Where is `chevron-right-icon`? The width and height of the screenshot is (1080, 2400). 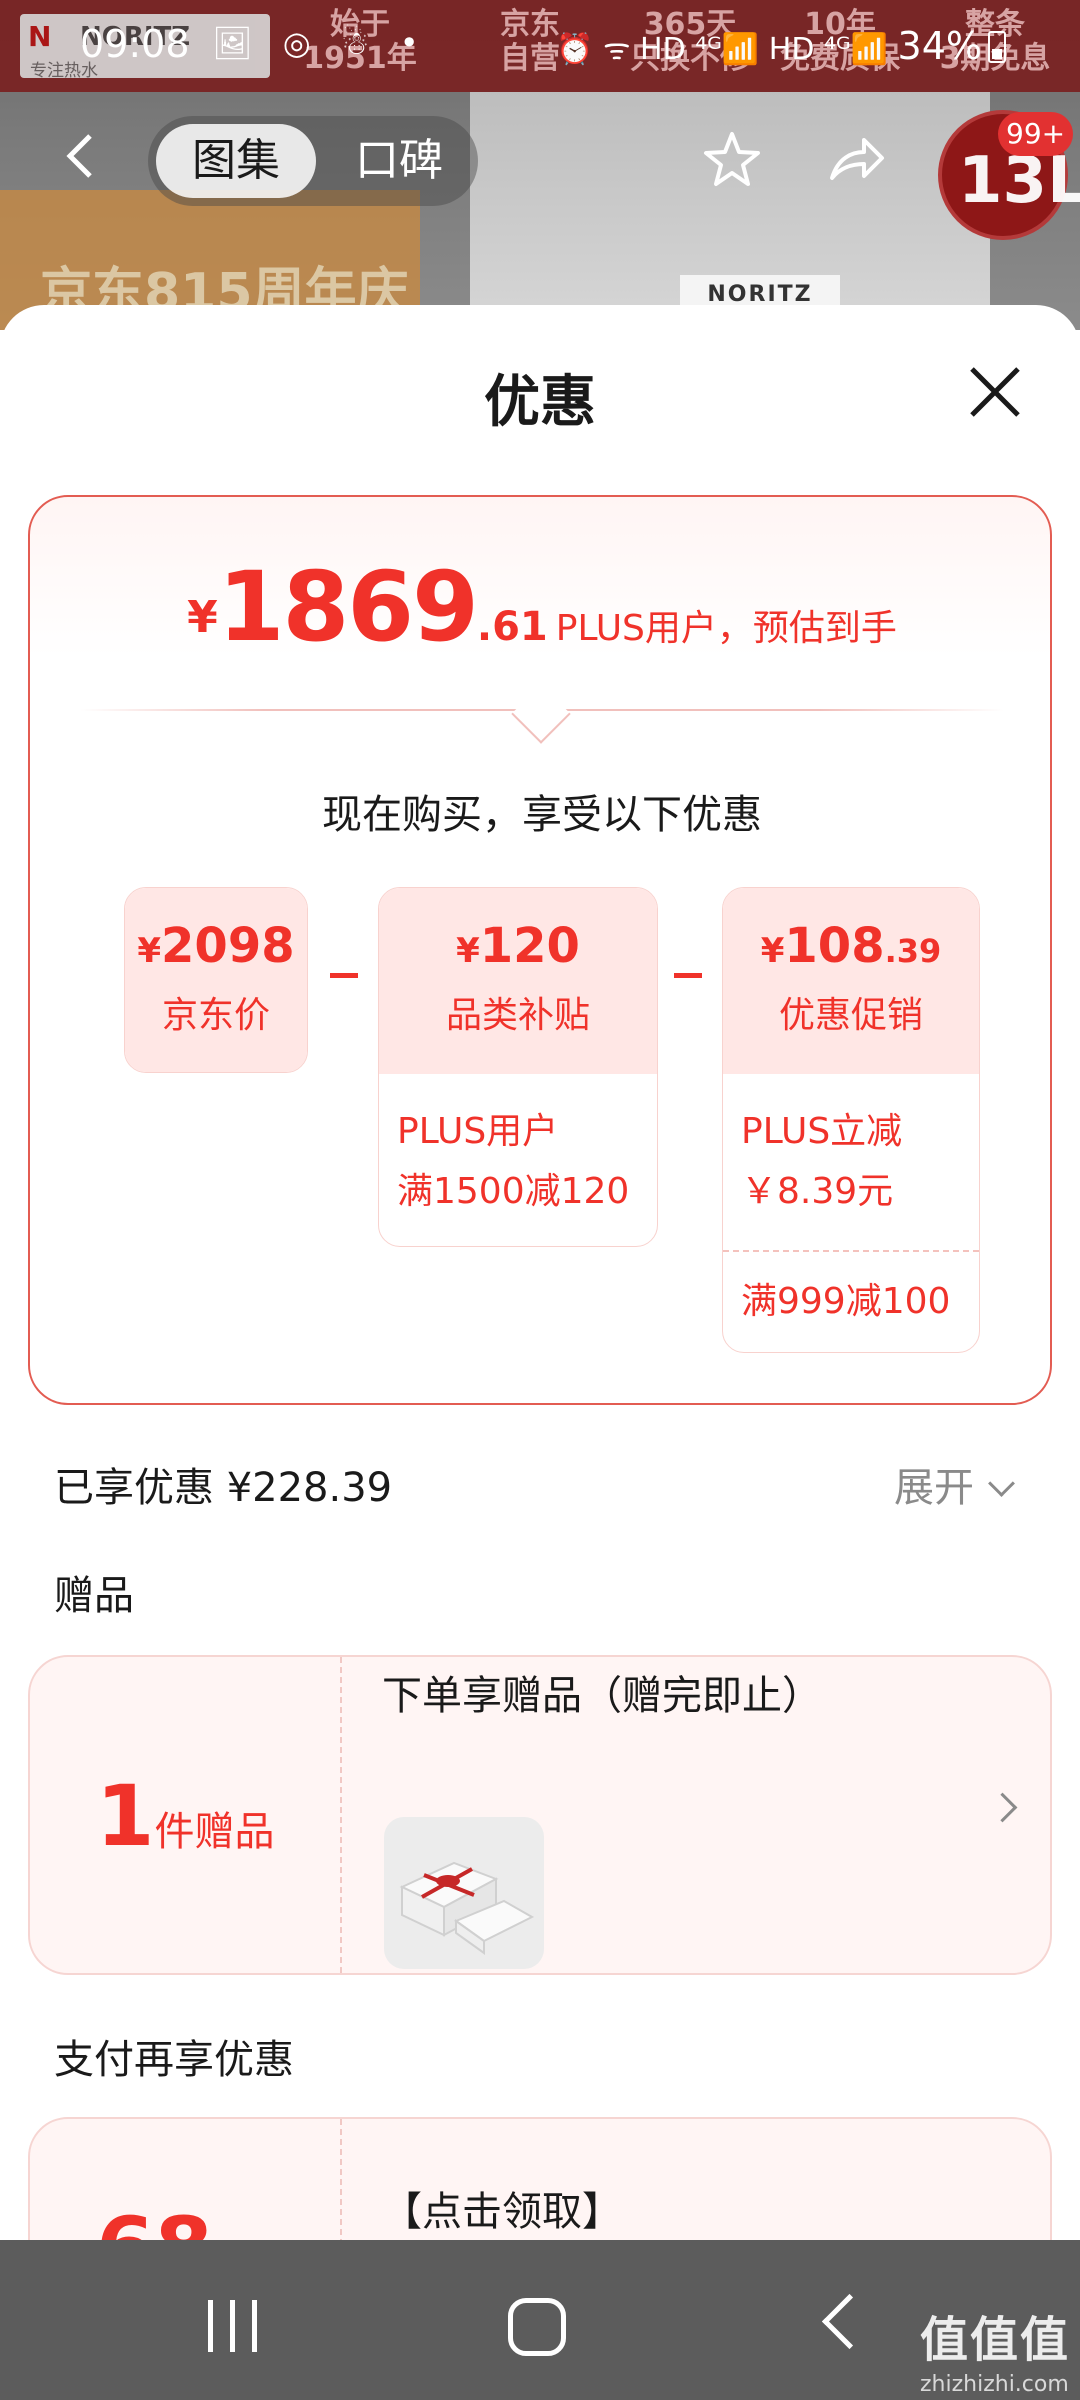
chevron-right-icon is located at coordinates (1002, 1807).